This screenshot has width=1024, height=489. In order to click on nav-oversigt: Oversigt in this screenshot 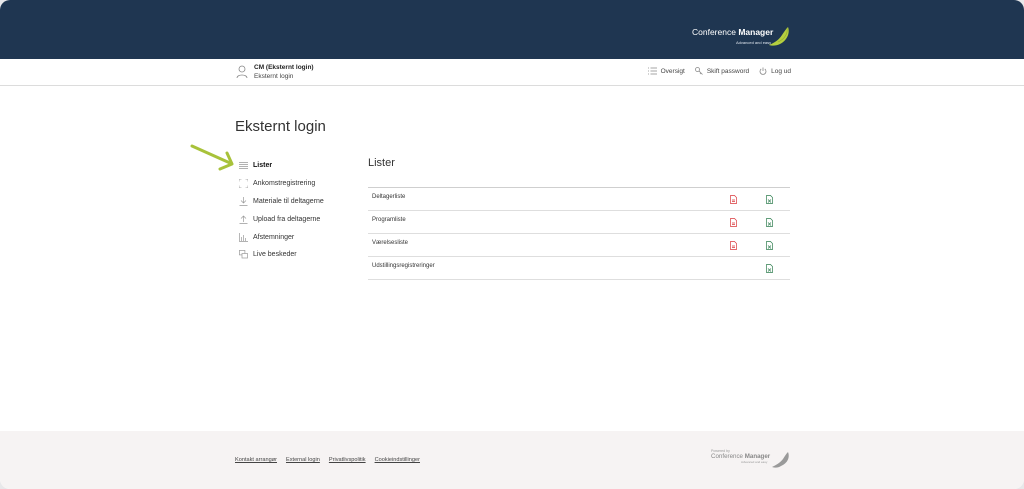, I will do `click(666, 71)`.